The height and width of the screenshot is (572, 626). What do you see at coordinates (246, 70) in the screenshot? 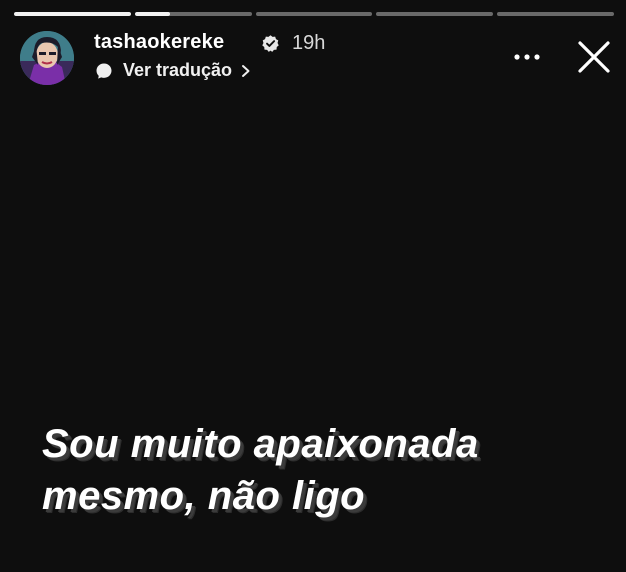
I see `chevron-right-icon` at bounding box center [246, 70].